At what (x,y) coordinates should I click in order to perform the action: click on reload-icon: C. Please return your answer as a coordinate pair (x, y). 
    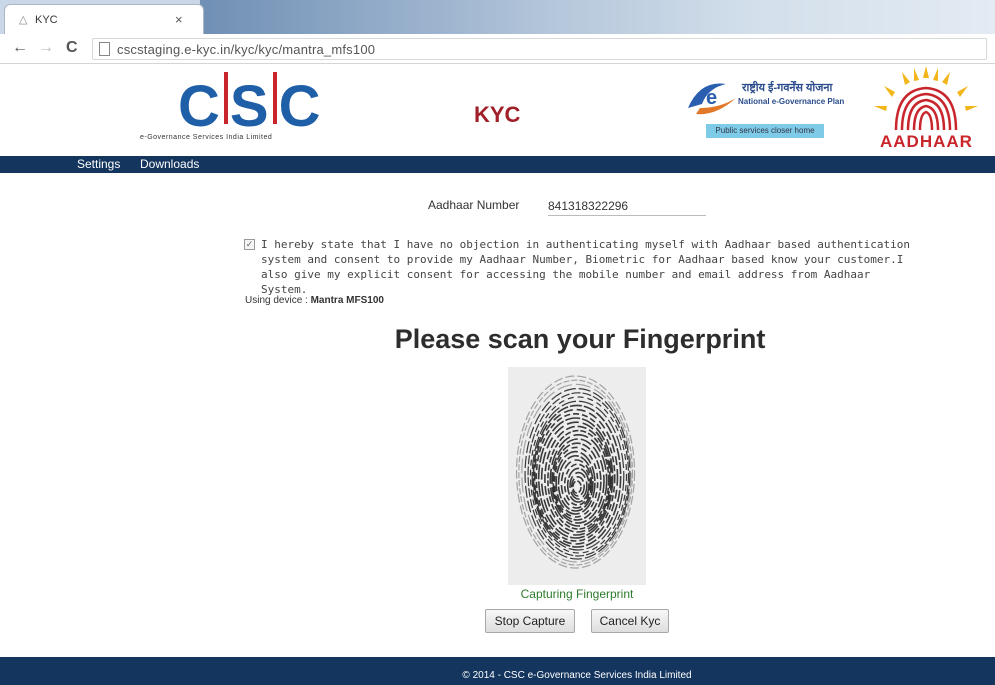
    Looking at the image, I should click on (72, 48).